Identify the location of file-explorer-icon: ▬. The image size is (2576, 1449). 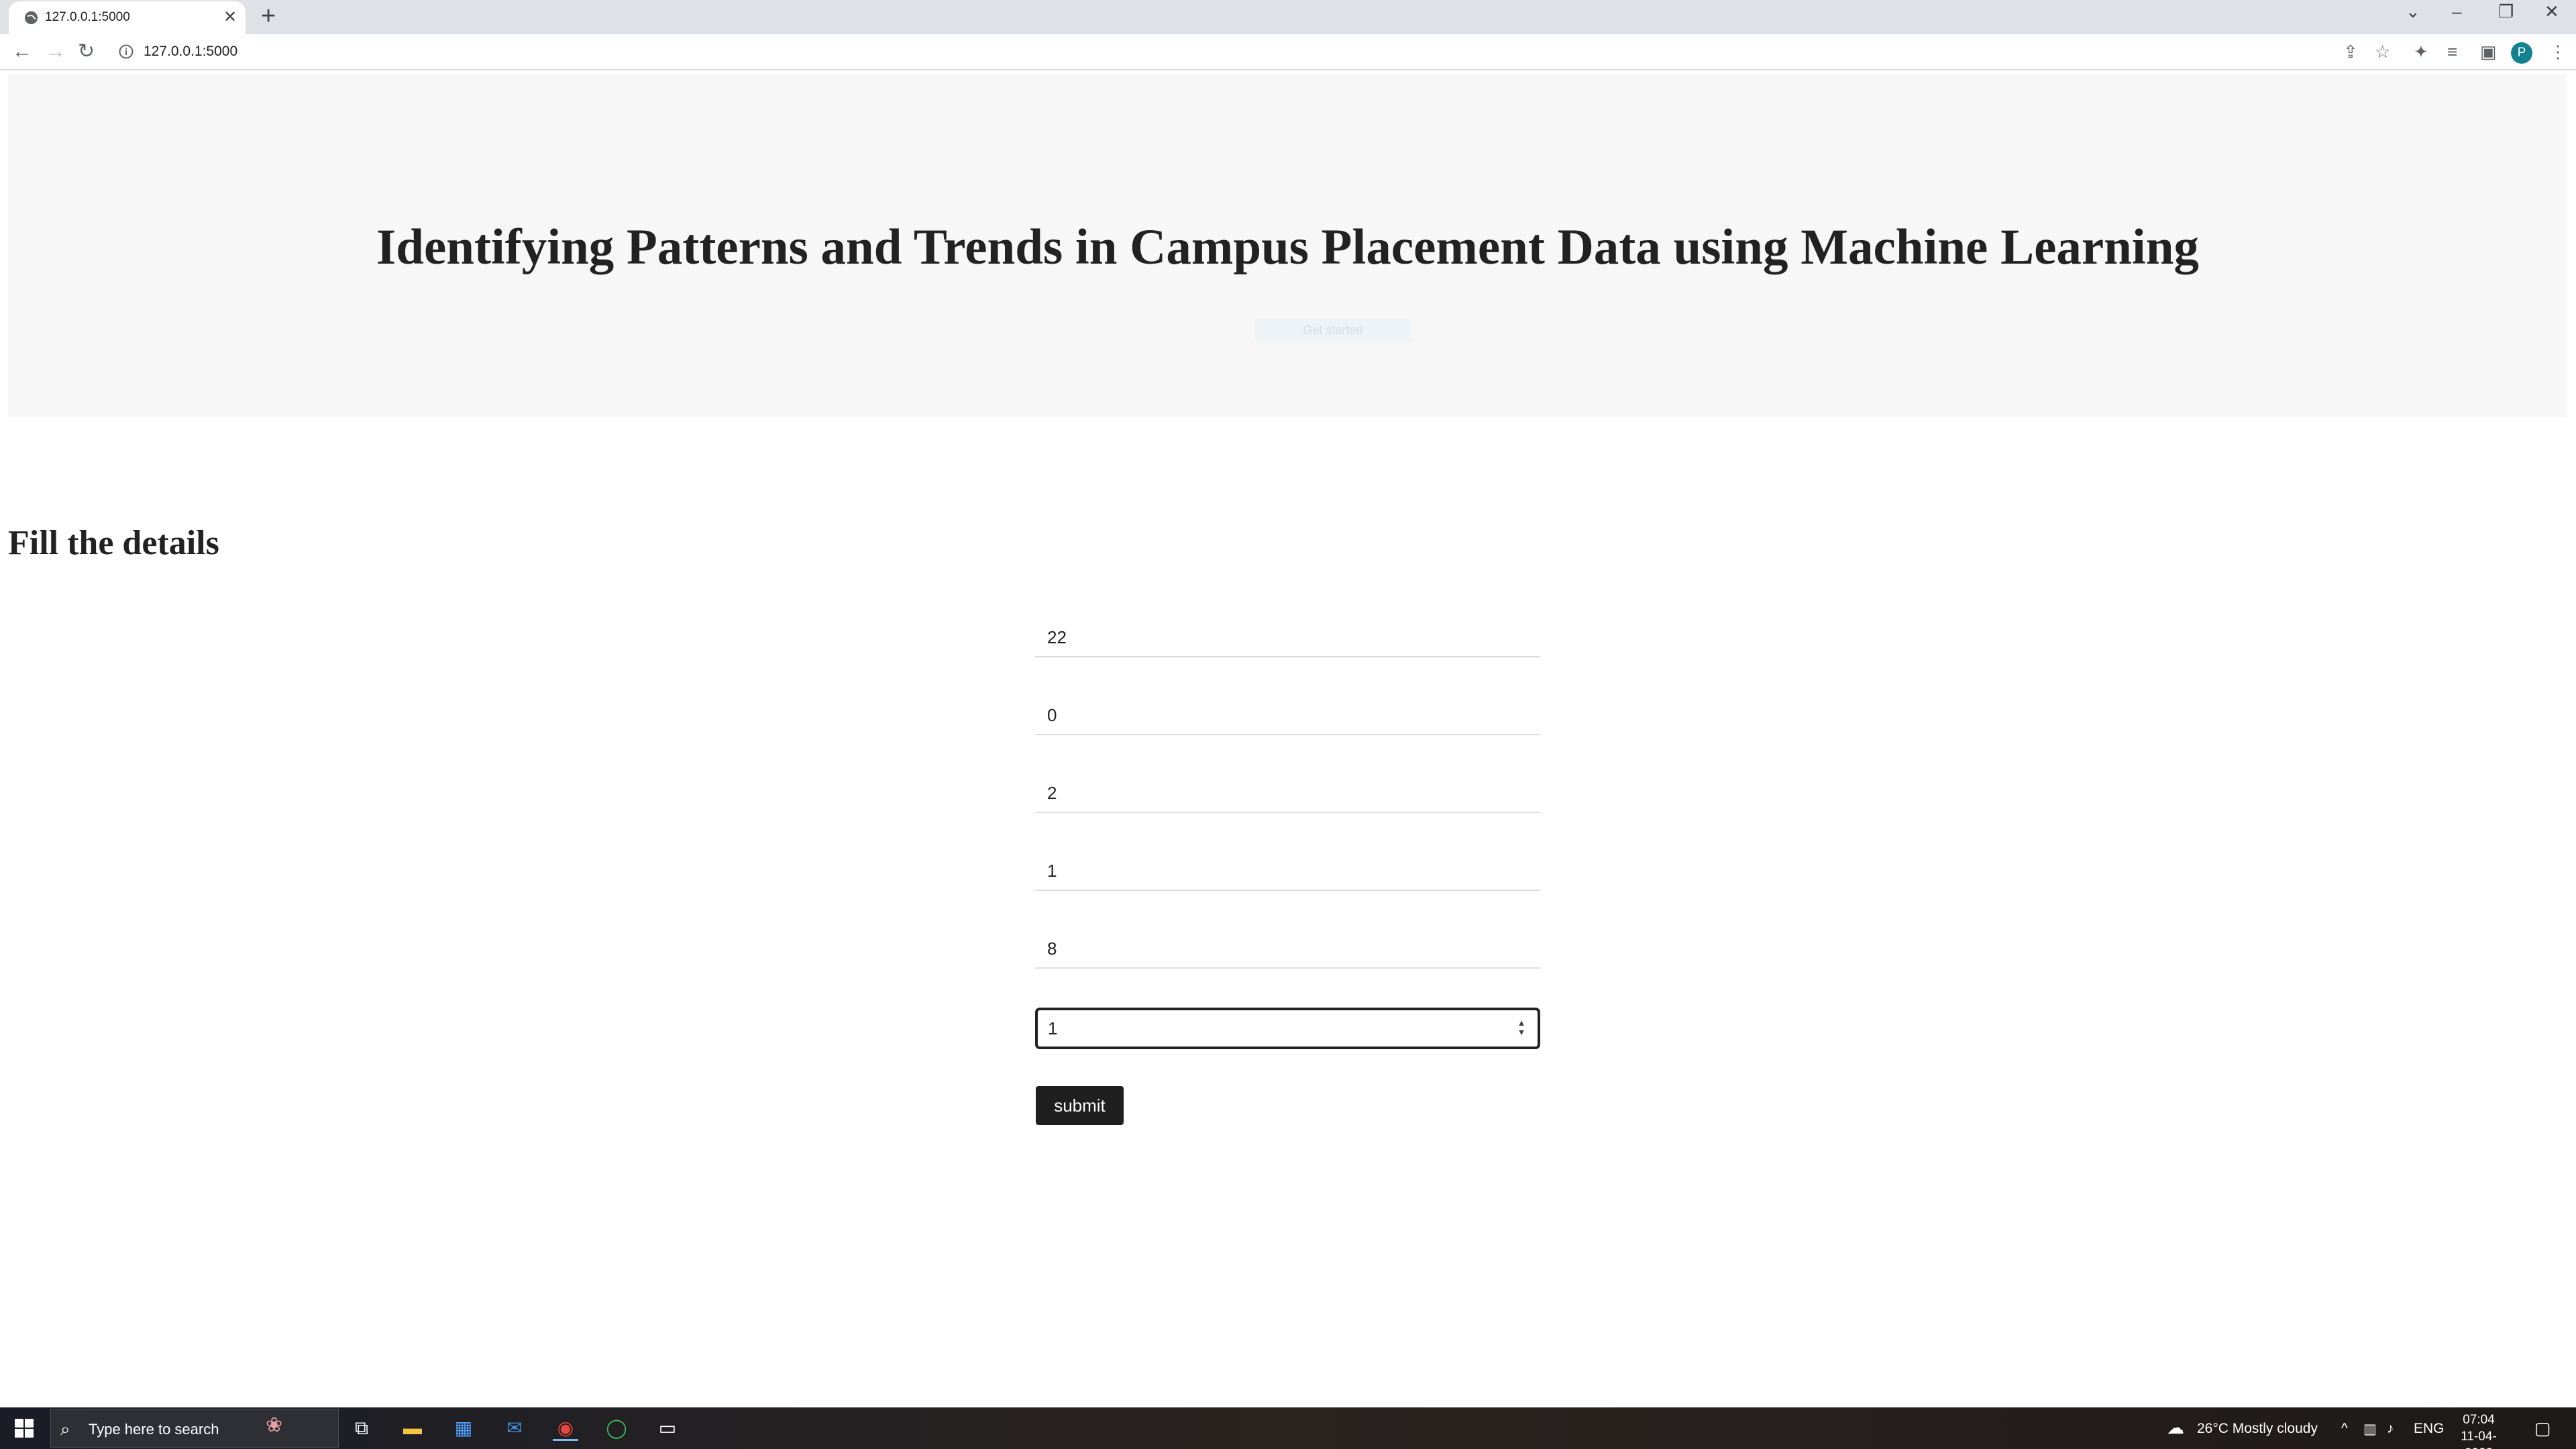
(412, 1428).